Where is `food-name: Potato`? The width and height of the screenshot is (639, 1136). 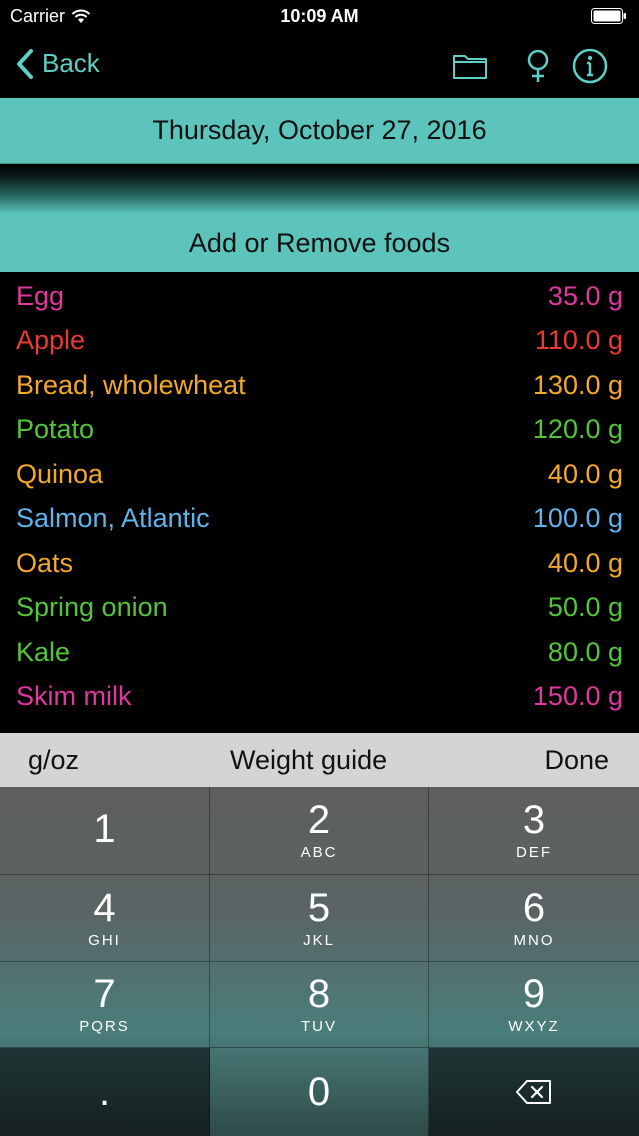
food-name: Potato is located at coordinates (55, 429).